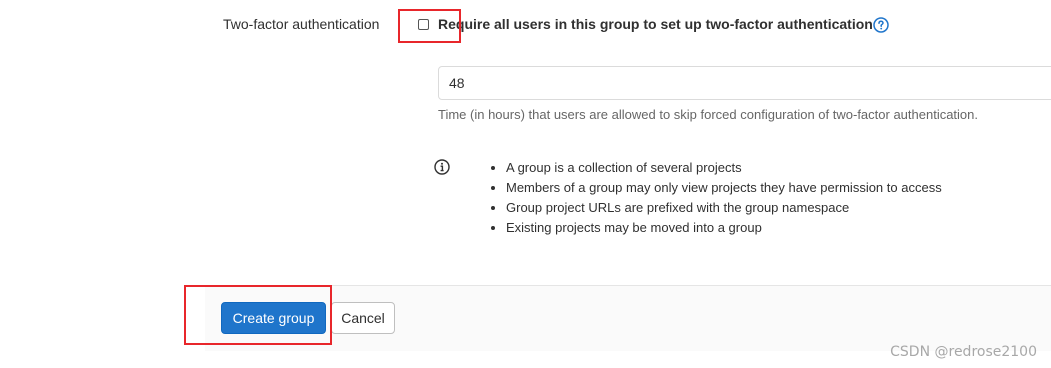 The height and width of the screenshot is (368, 1051). What do you see at coordinates (963, 352) in the screenshot?
I see `watermark: CSDN @redrose2100` at bounding box center [963, 352].